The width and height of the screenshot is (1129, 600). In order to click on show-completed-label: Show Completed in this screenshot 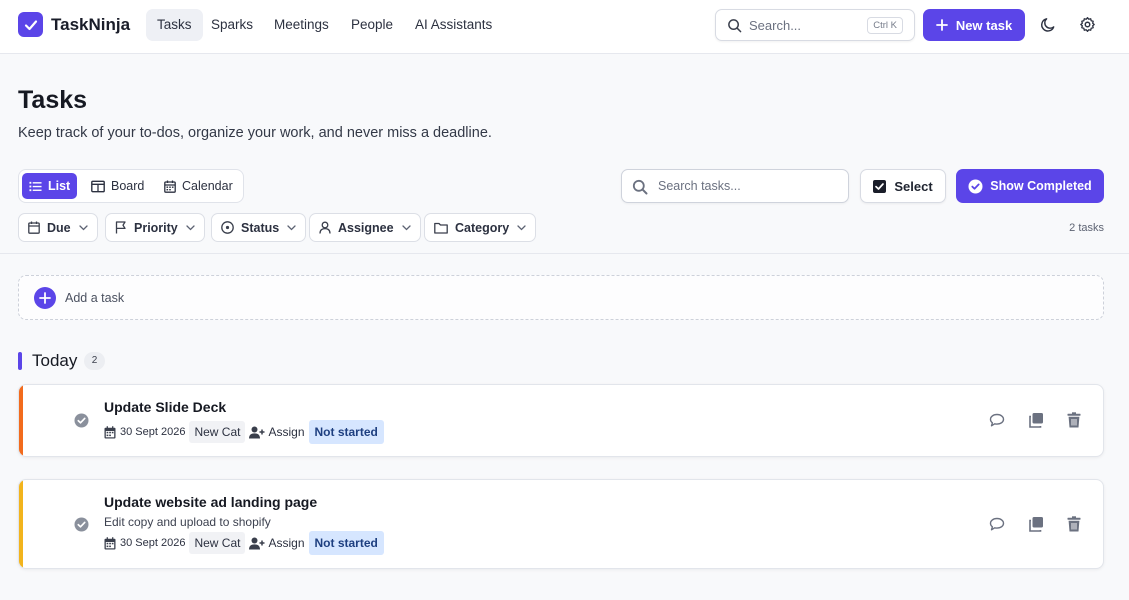, I will do `click(1041, 186)`.